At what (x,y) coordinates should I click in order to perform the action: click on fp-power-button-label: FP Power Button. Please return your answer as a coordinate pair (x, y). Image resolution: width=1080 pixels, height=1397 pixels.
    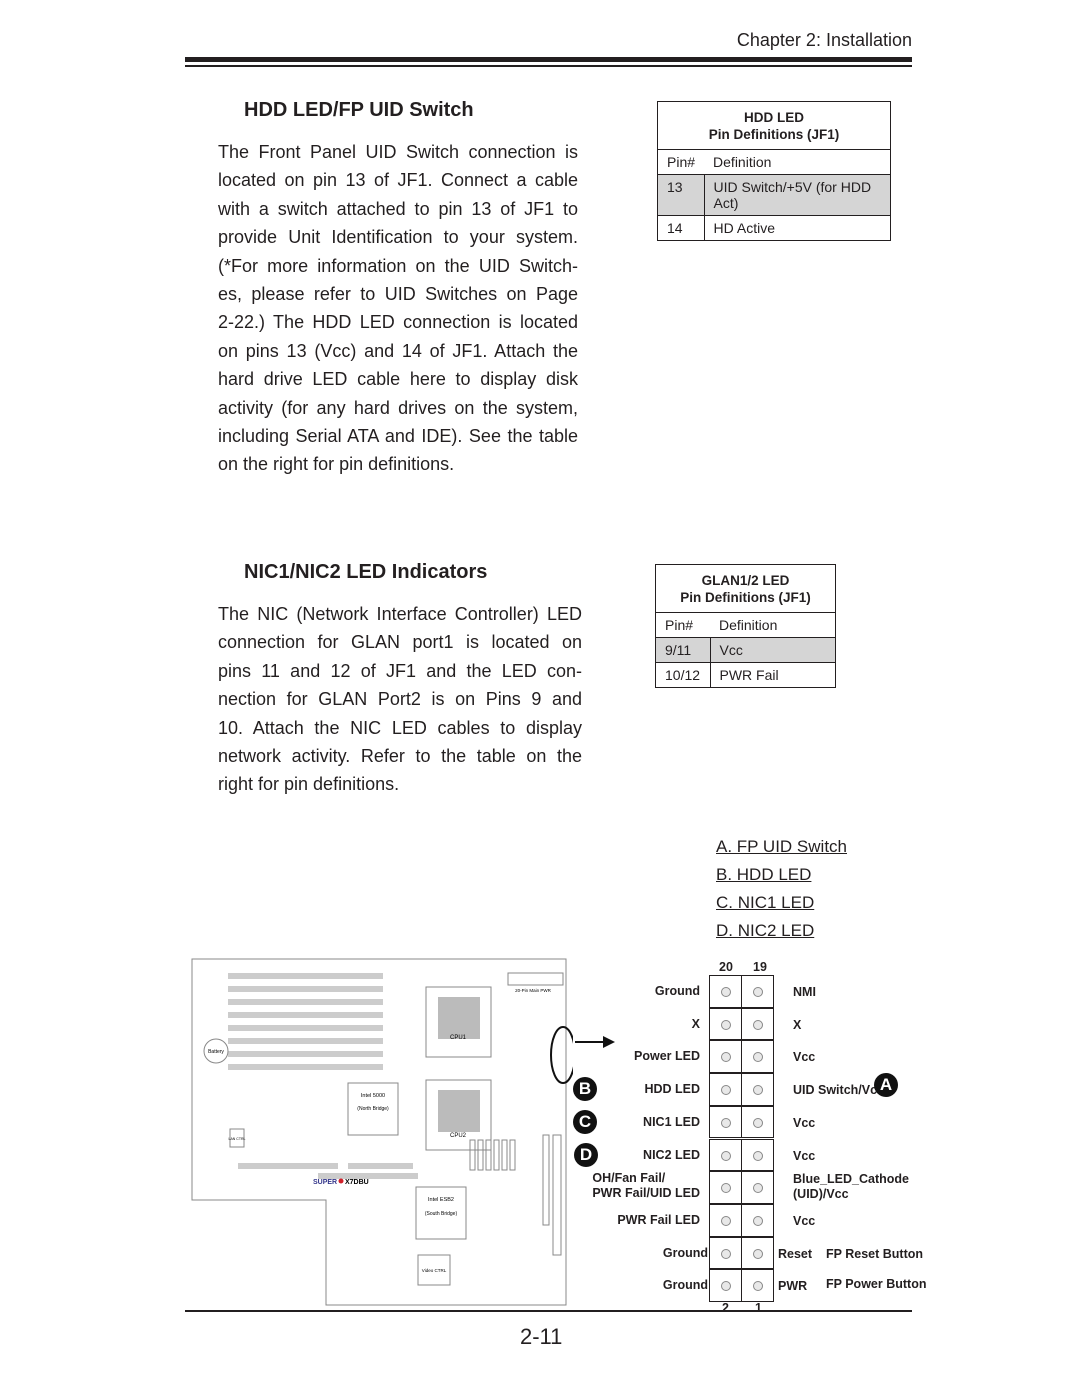
    Looking at the image, I should click on (876, 1284).